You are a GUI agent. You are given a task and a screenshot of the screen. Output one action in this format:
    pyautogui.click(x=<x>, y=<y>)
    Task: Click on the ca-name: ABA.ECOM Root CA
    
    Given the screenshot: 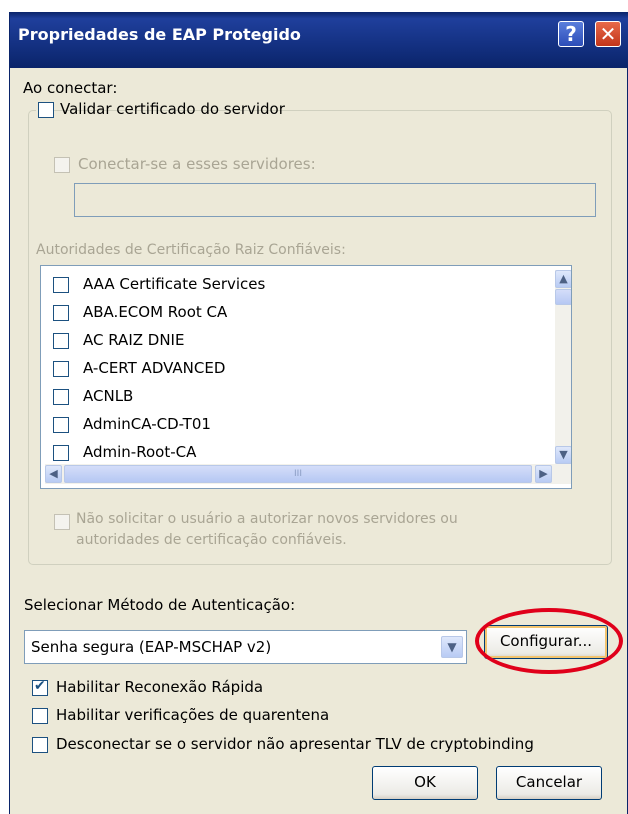 What is the action you would take?
    pyautogui.click(x=155, y=312)
    